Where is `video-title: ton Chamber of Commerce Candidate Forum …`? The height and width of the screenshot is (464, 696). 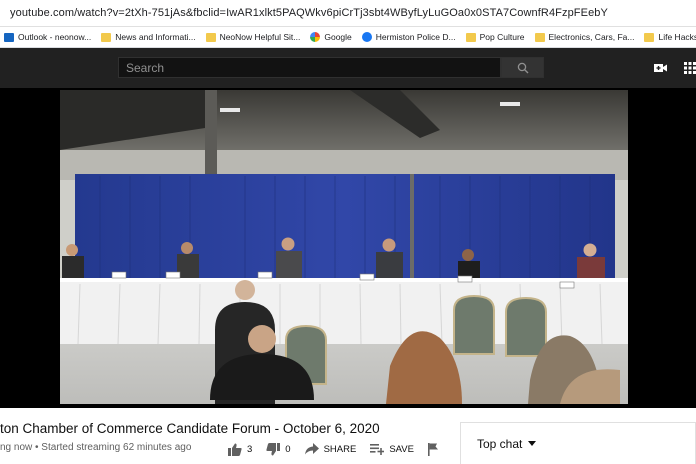 video-title: ton Chamber of Commerce Candidate Forum … is located at coordinates (190, 428).